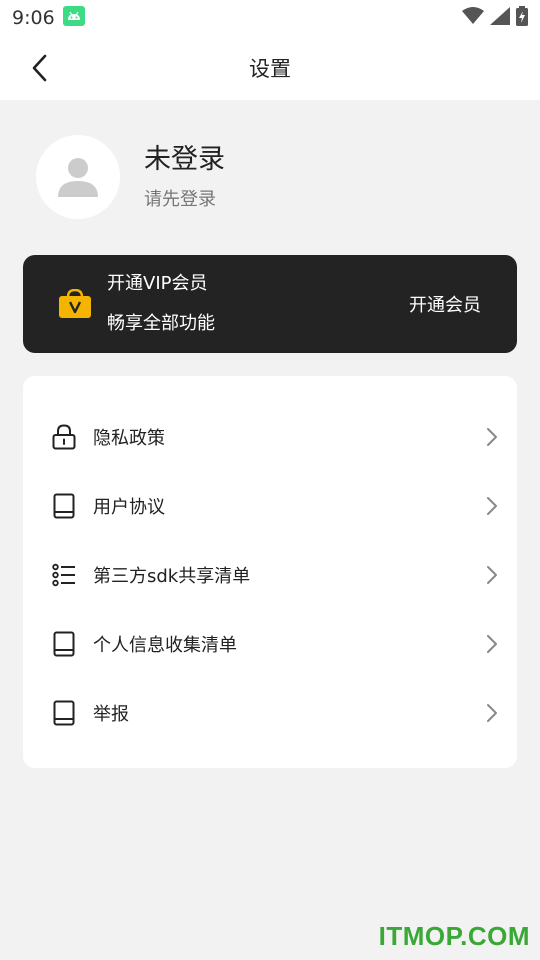 The width and height of the screenshot is (540, 960). I want to click on status-bar: 9:06, so click(270, 18).